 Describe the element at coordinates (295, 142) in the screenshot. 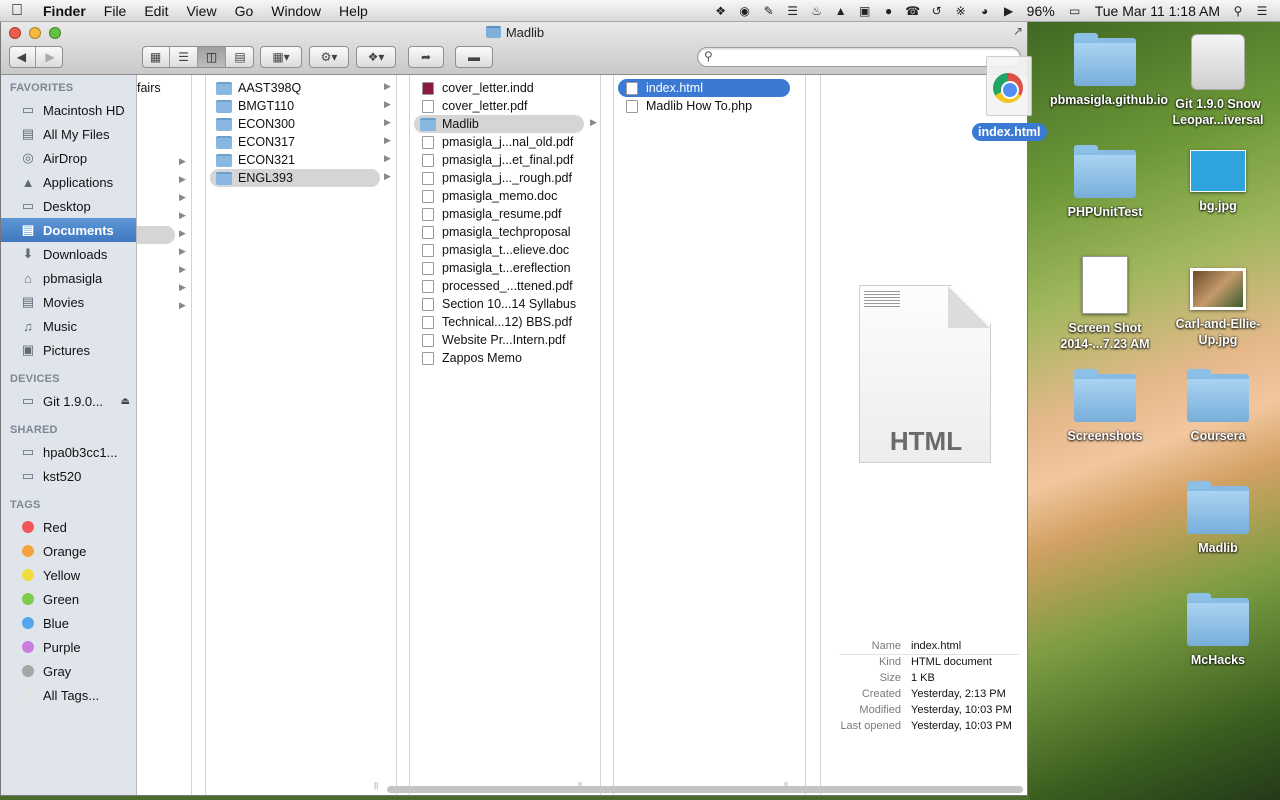

I see `list-item: ECON317` at that location.